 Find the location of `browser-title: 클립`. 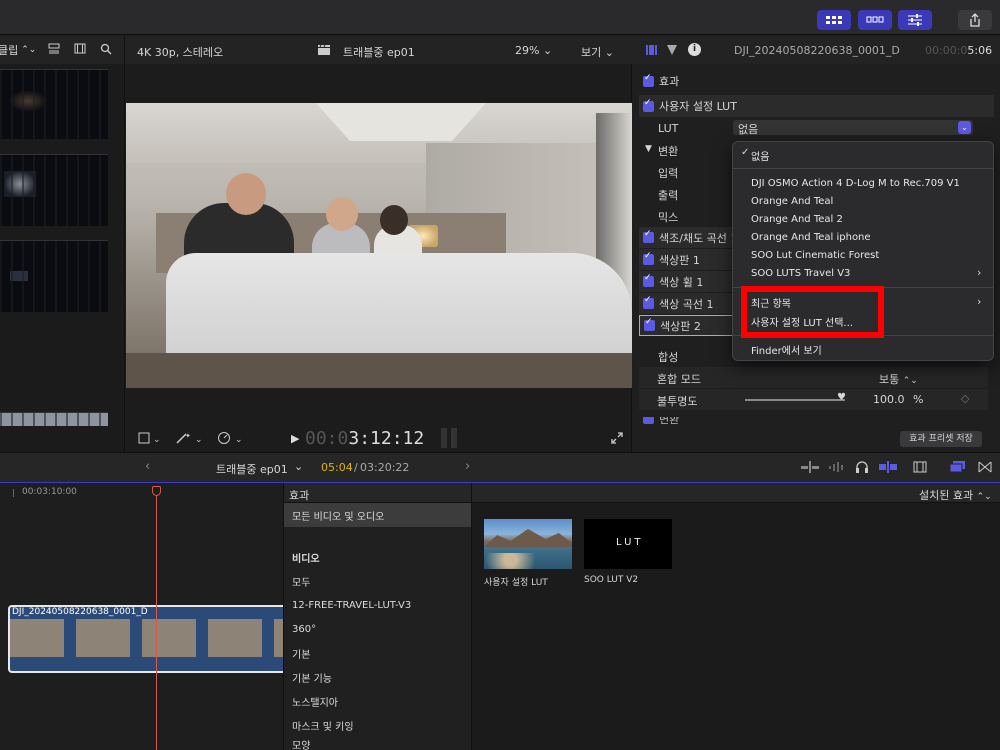

browser-title: 클립 is located at coordinates (9, 50).